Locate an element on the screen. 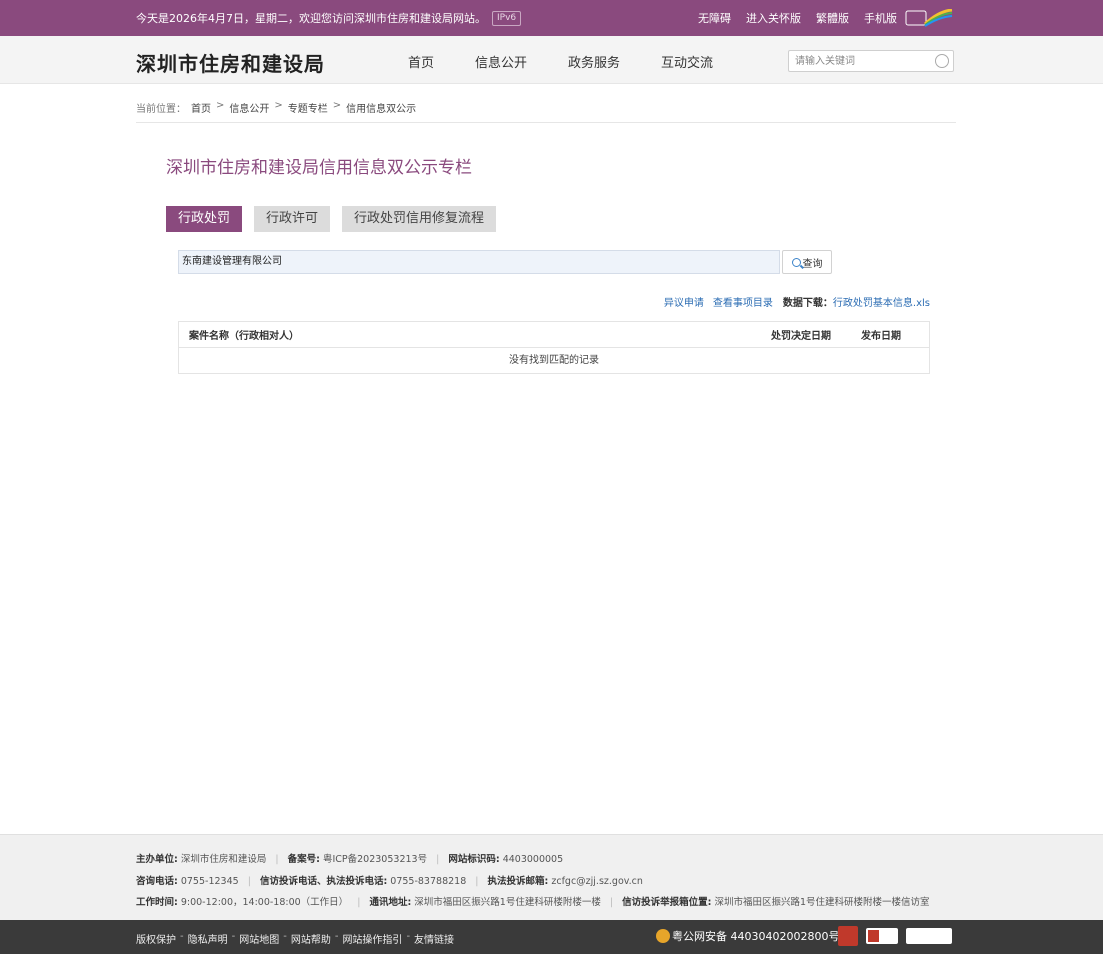 The image size is (1103, 954). catalog-link: 查看事项目录 is located at coordinates (743, 301).